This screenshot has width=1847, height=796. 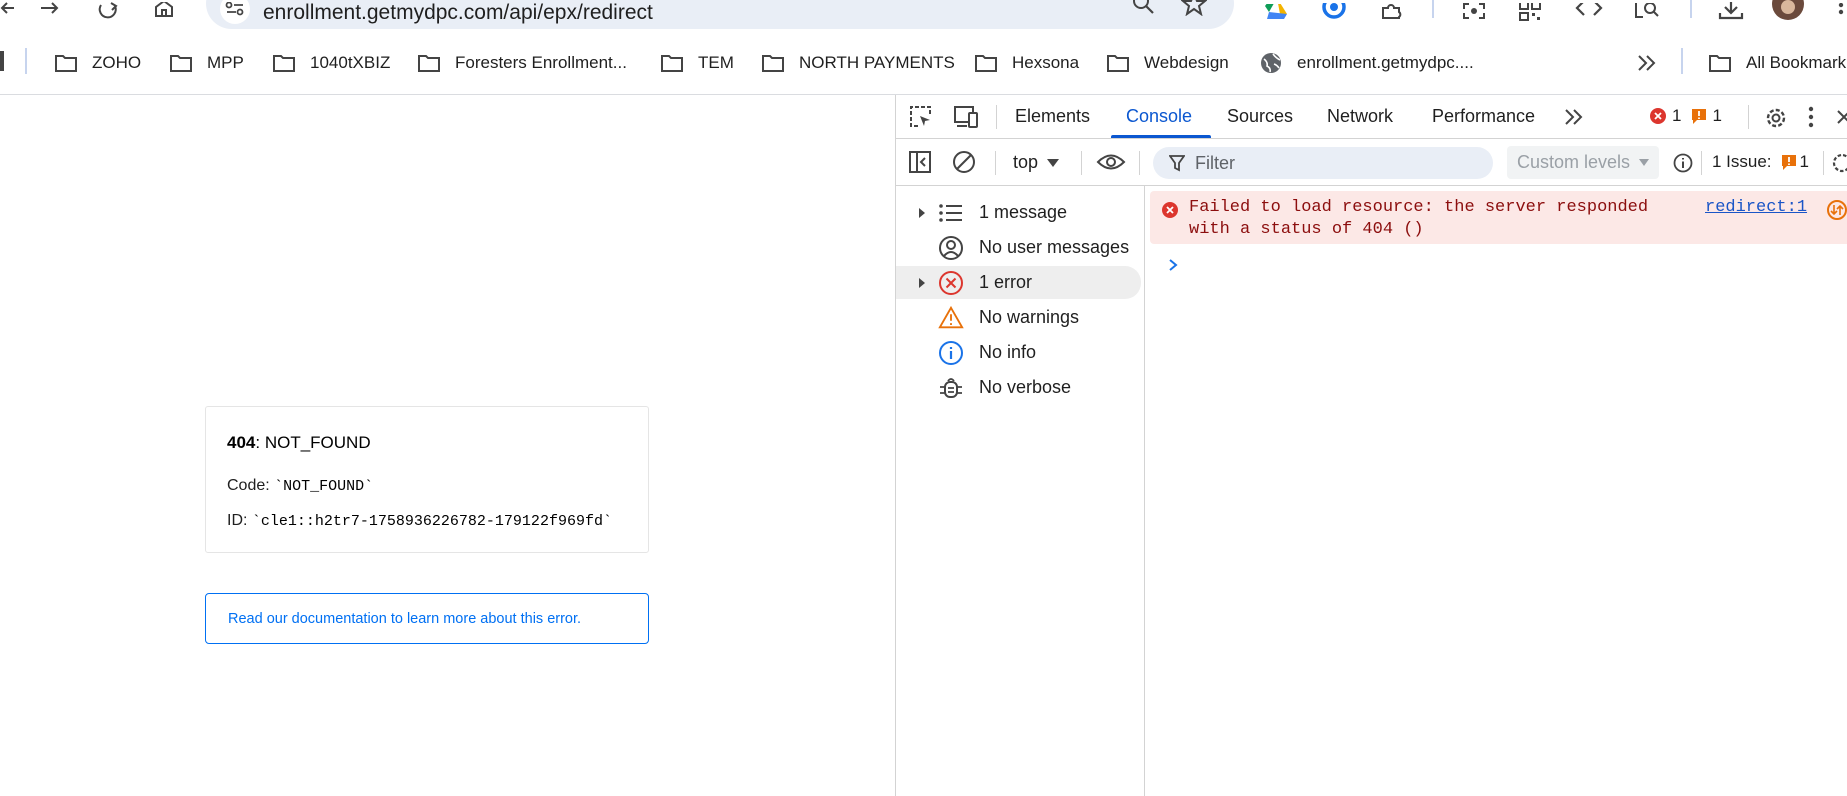 What do you see at coordinates (1186, 62) in the screenshot?
I see `bookmark-label: Webdesign` at bounding box center [1186, 62].